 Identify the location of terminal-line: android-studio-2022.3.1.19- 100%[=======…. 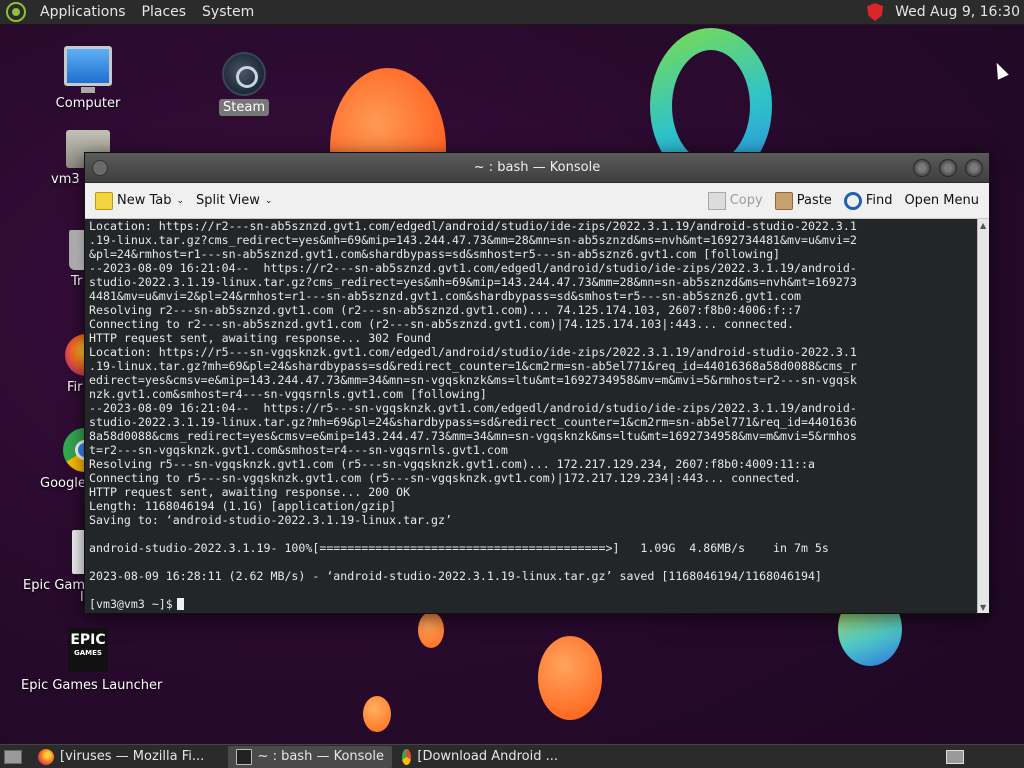
(459, 548).